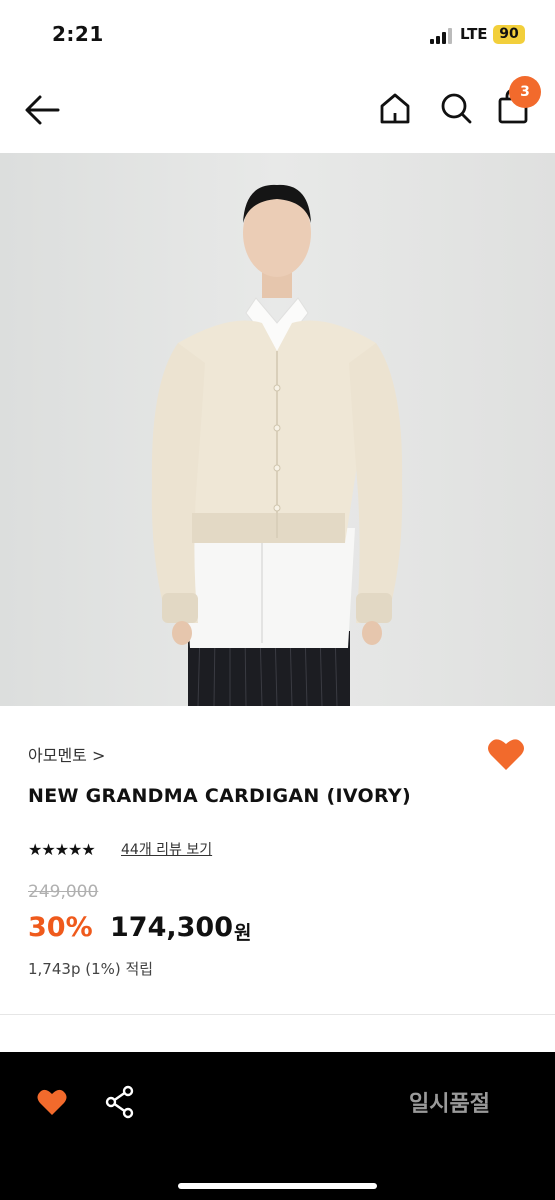 The height and width of the screenshot is (1200, 555). What do you see at coordinates (60, 927) in the screenshot?
I see `discount-rate: 30%` at bounding box center [60, 927].